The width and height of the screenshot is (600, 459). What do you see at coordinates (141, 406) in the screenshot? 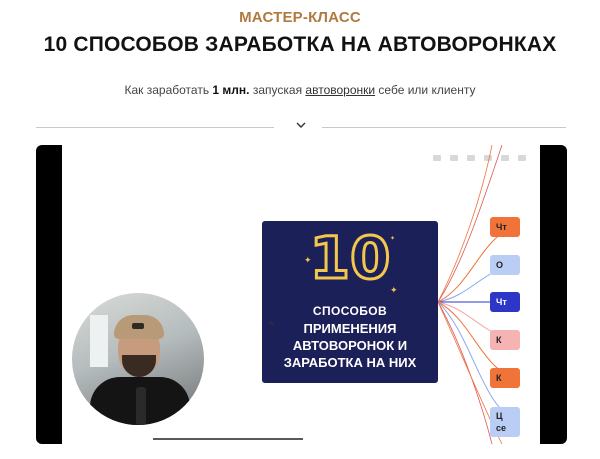
I see `microphone-icon` at bounding box center [141, 406].